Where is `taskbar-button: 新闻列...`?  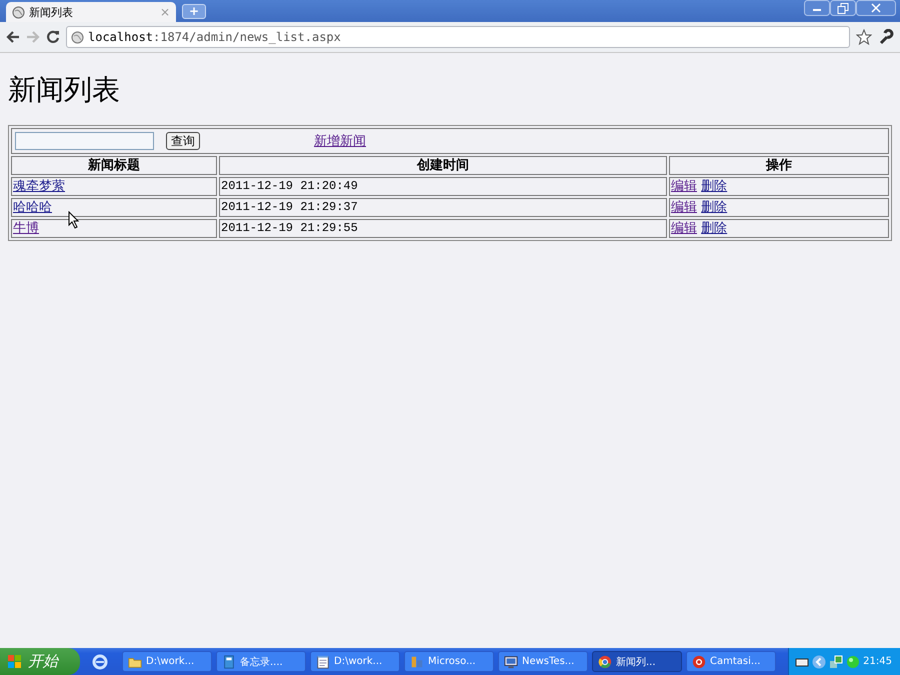 taskbar-button: 新闻列... is located at coordinates (637, 661).